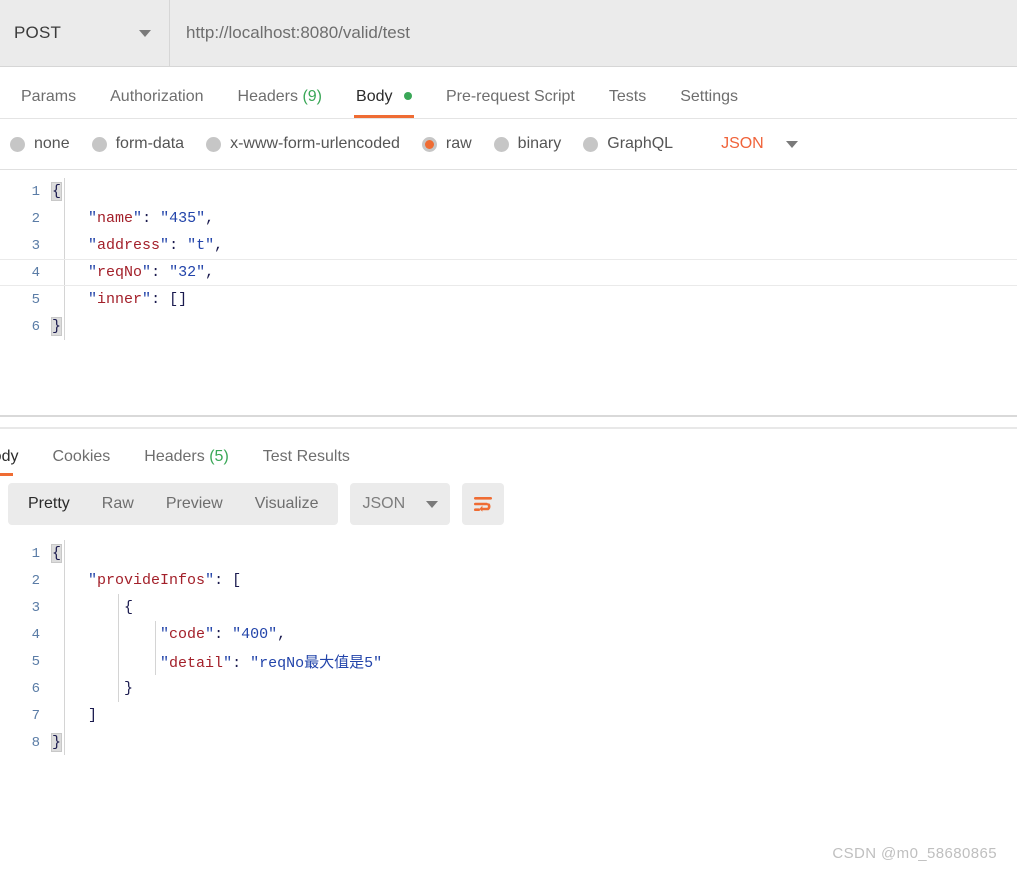  I want to click on radio-none: none, so click(40, 144).